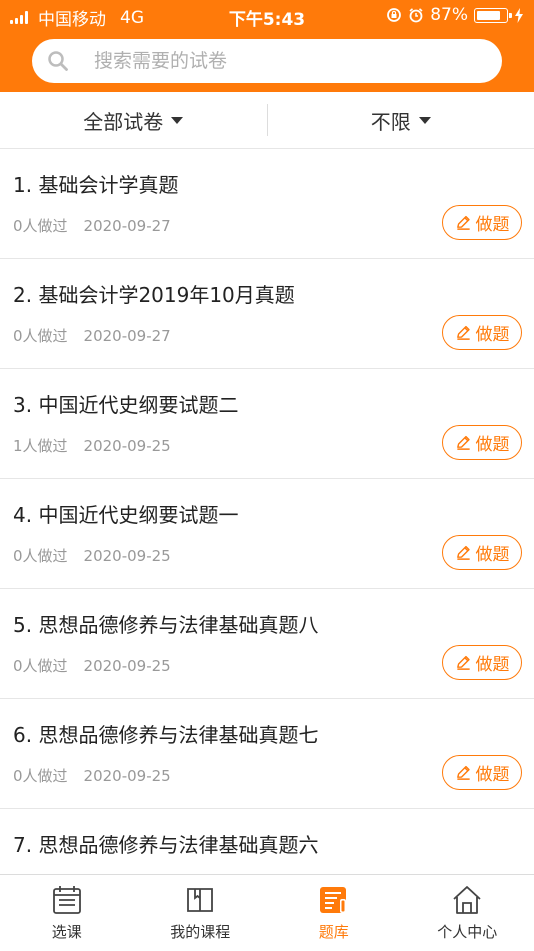 This screenshot has width=534, height=951. Describe the element at coordinates (165, 733) in the screenshot. I see `exam-title: 6. 思想品德修养与法律基础真题七` at that location.